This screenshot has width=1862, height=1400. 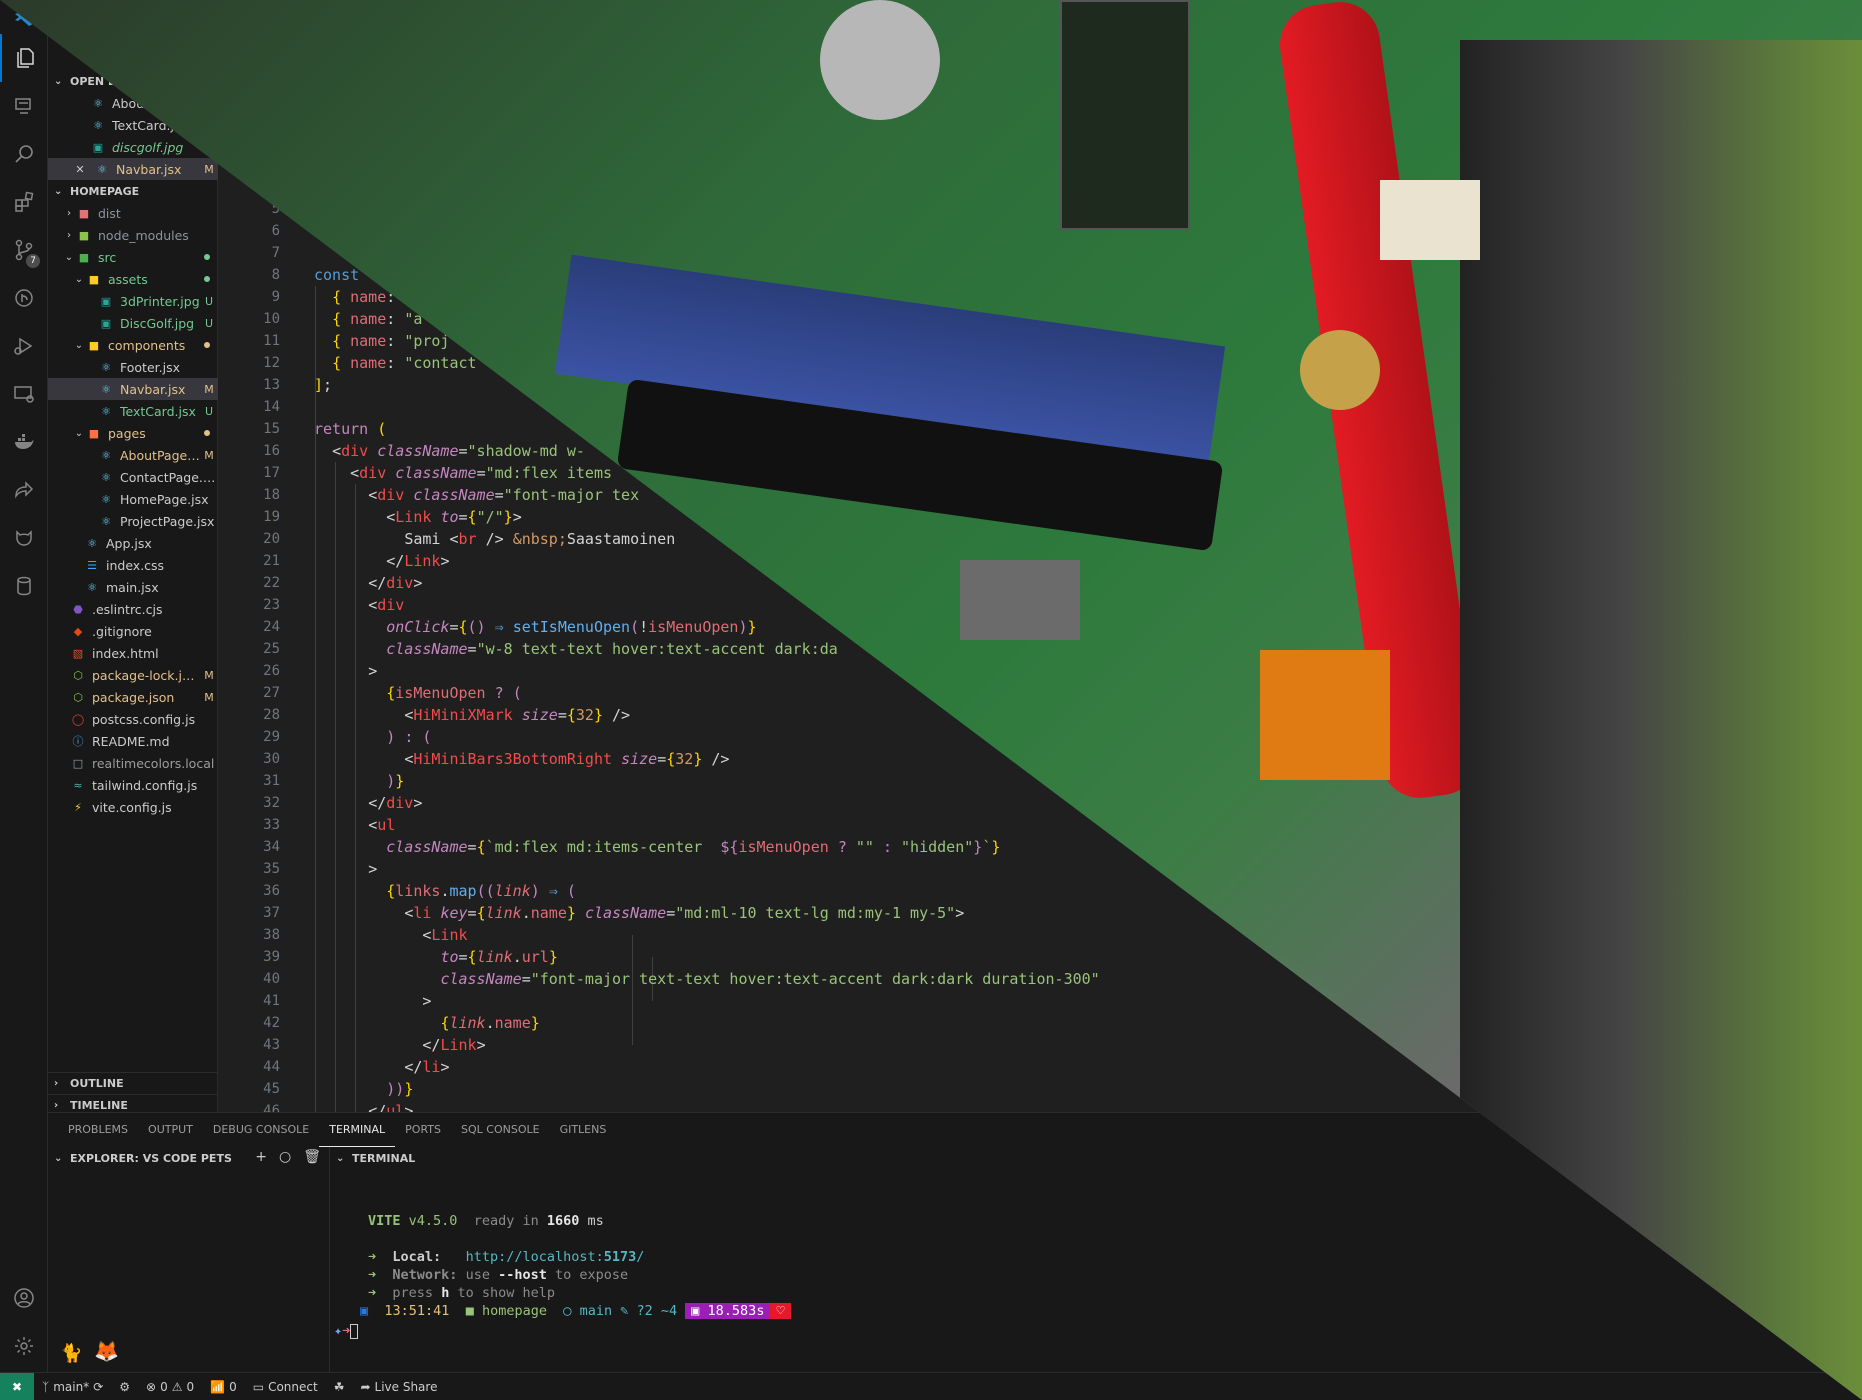 What do you see at coordinates (261, 1130) in the screenshot?
I see `tab-debug-console: DEBUG CONSOLE` at bounding box center [261, 1130].